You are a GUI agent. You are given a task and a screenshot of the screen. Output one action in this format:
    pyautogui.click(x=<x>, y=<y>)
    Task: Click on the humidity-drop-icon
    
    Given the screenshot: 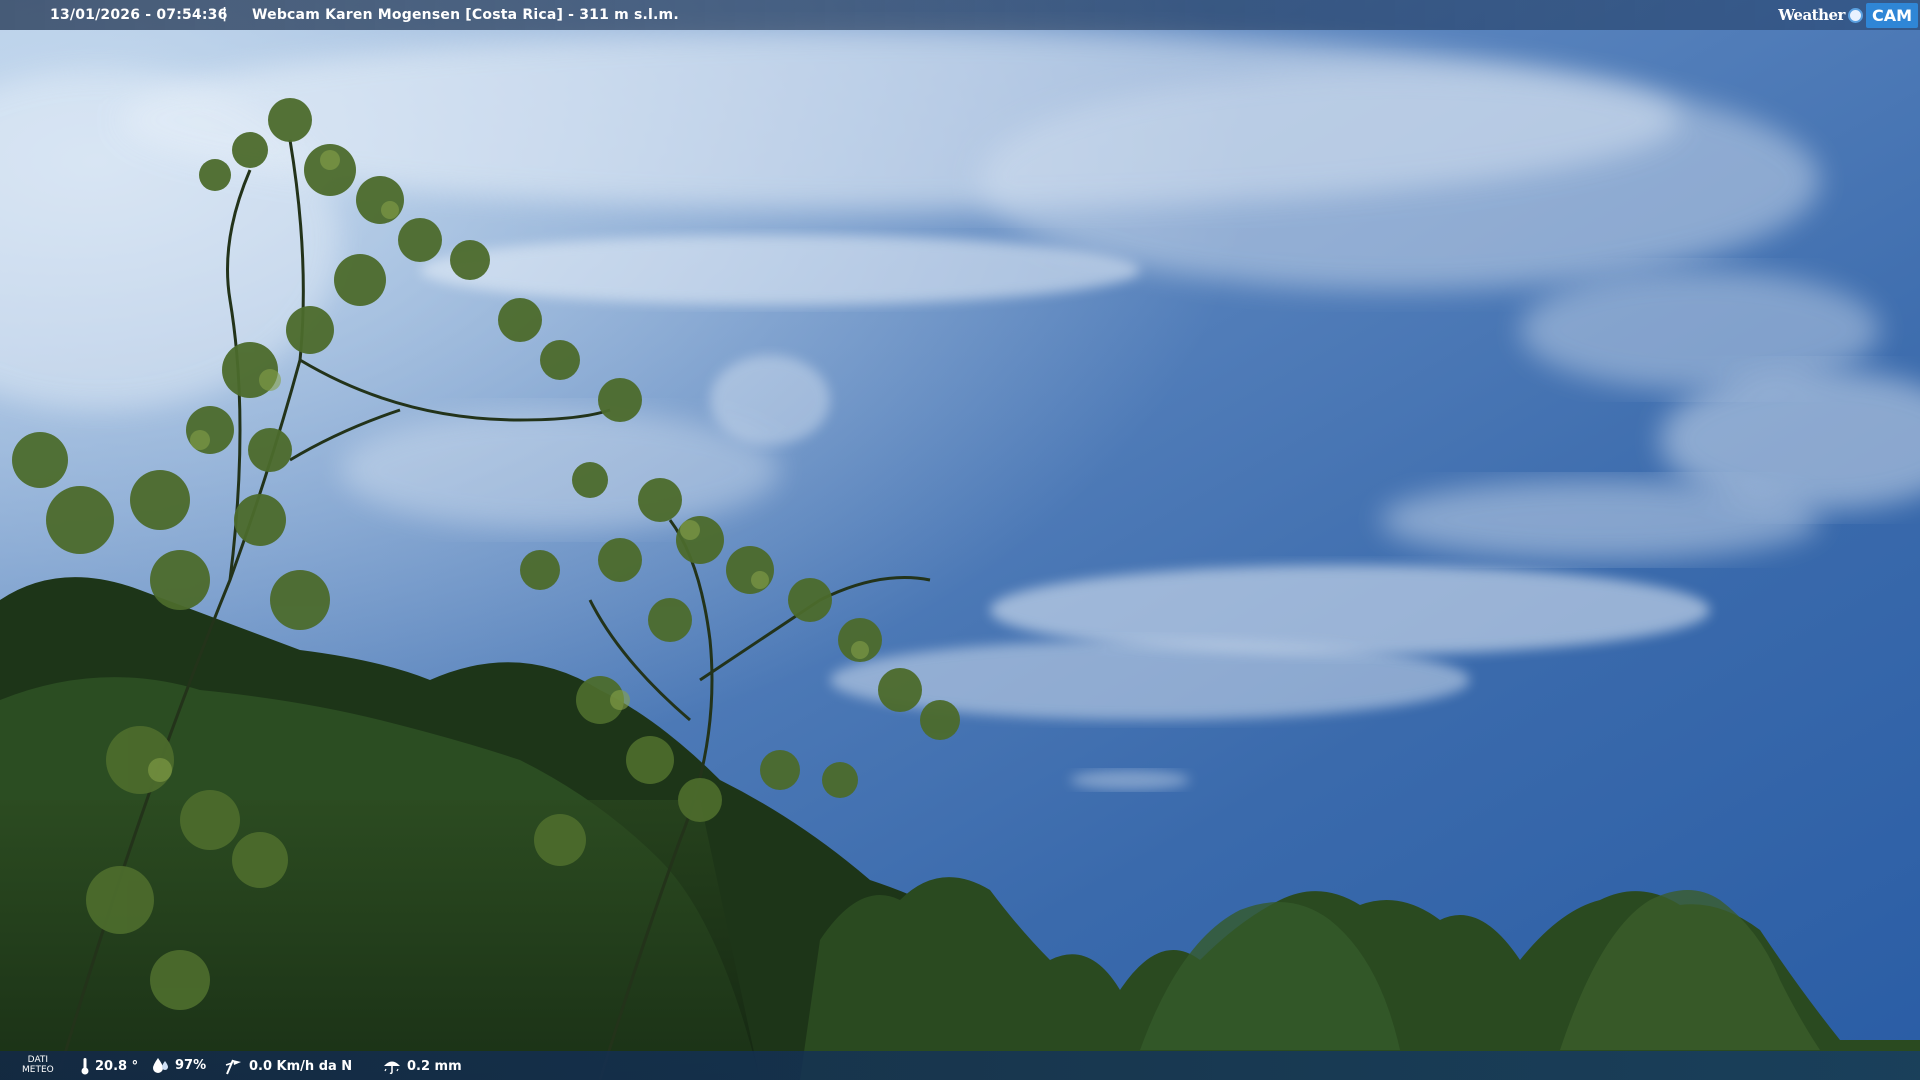 What is the action you would take?
    pyautogui.click(x=160, y=1065)
    